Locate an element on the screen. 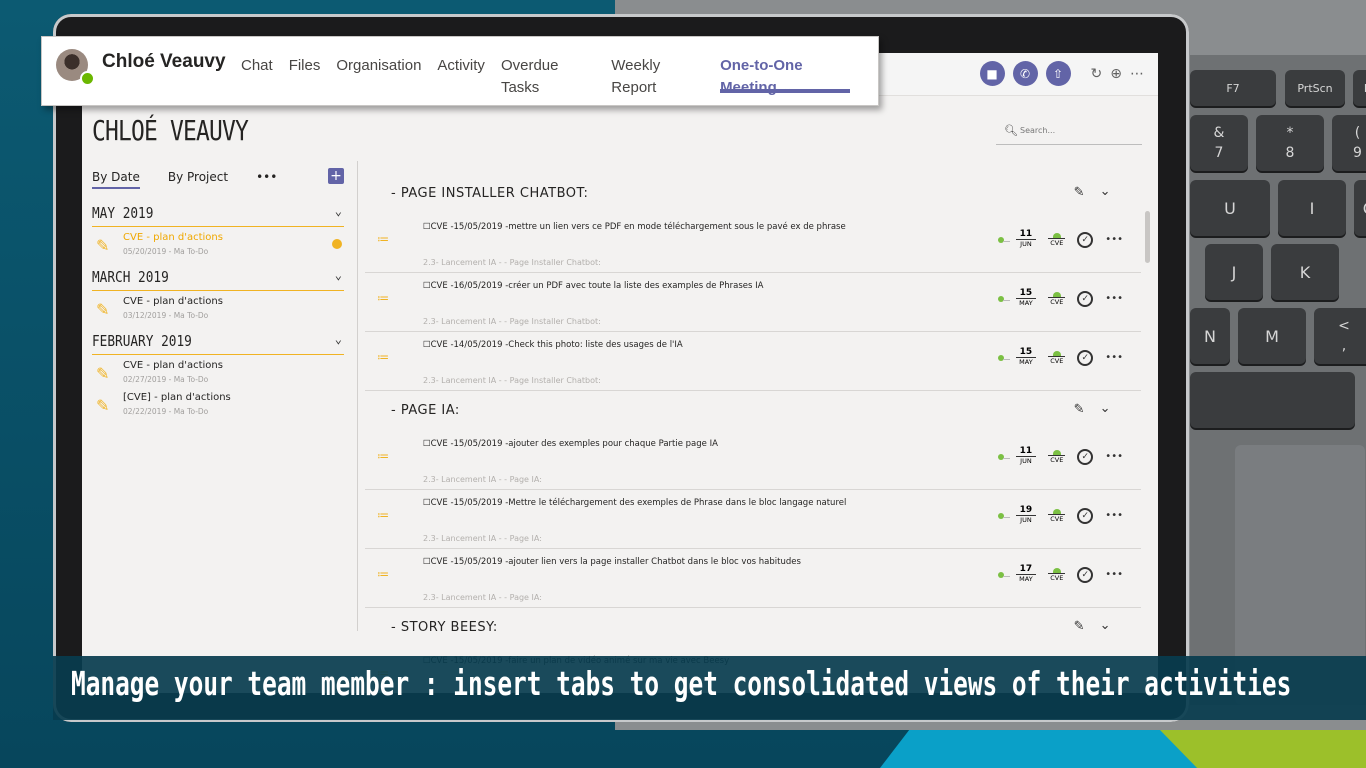  key-label: PrtScn is located at coordinates (1315, 88).